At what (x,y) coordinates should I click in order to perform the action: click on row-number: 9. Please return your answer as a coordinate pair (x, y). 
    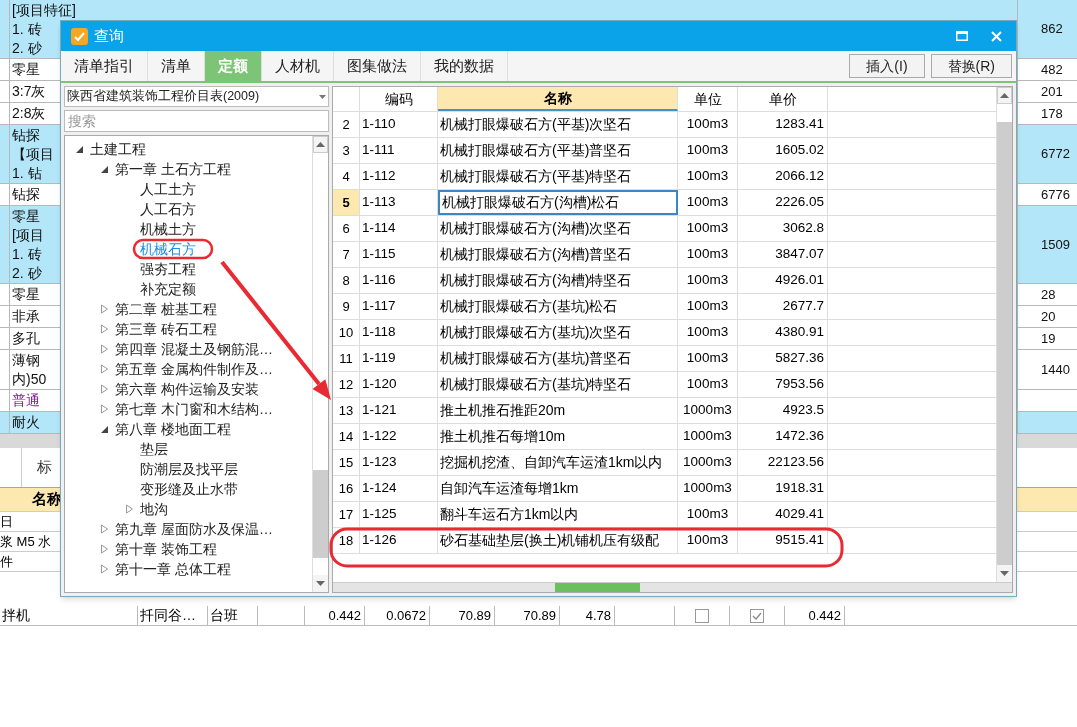
    Looking at the image, I should click on (346, 306).